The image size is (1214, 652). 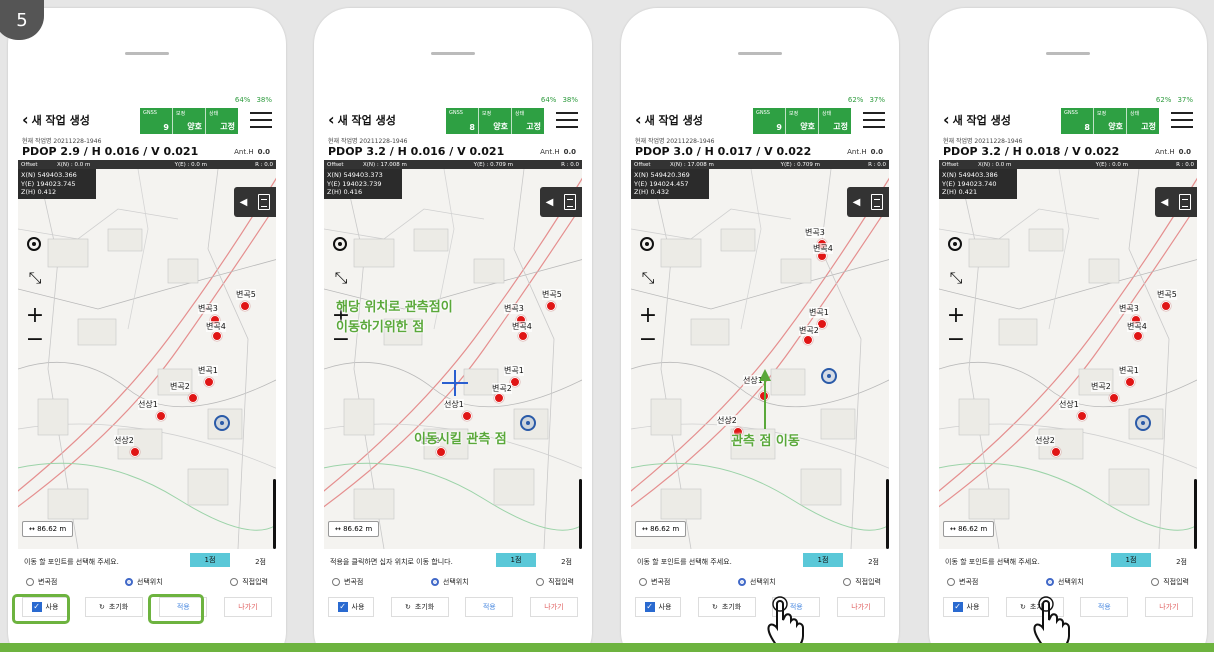 I want to click on job-name: 현재 작업명 20211228-1946, so click(x=62, y=141).